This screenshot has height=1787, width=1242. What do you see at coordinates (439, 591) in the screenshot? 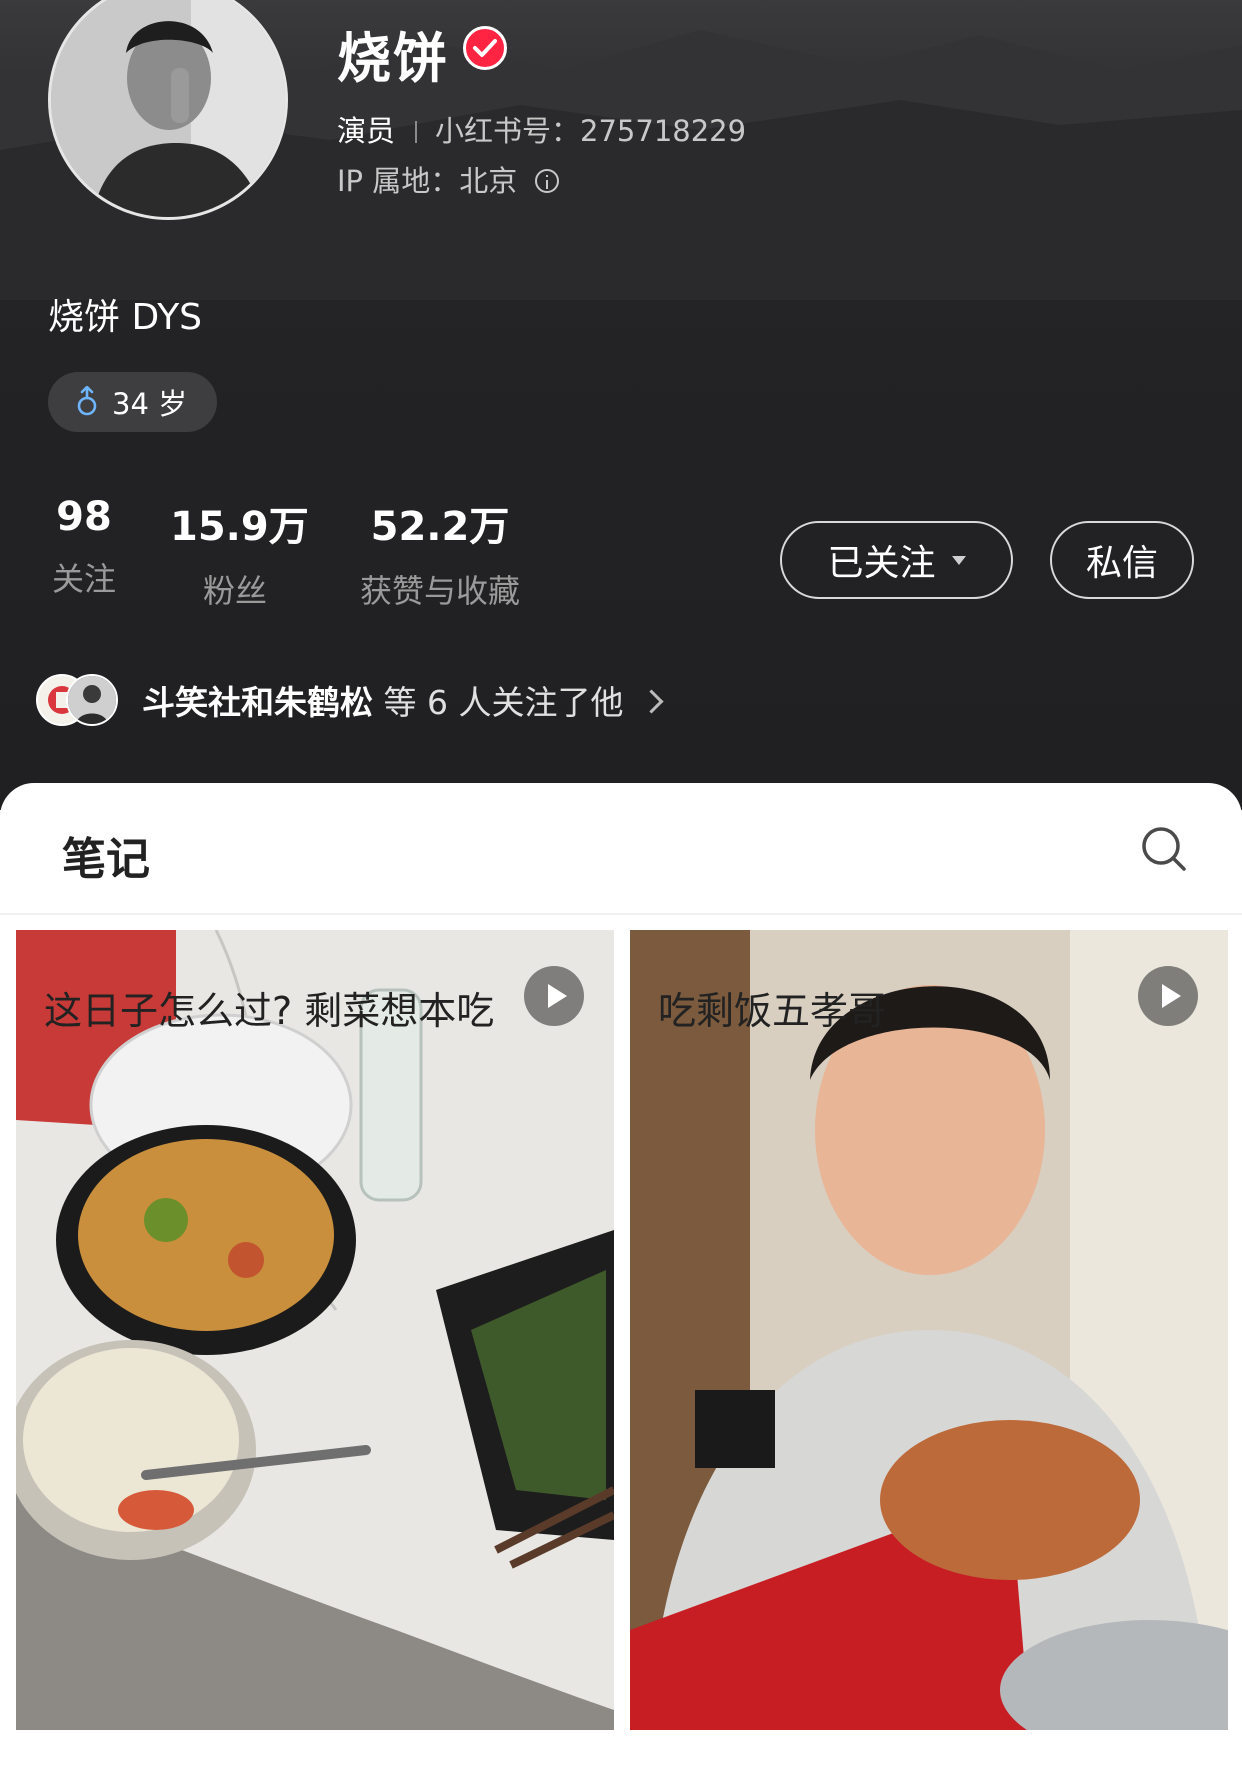
I see `stat-likes-label: 获赞与收藏` at bounding box center [439, 591].